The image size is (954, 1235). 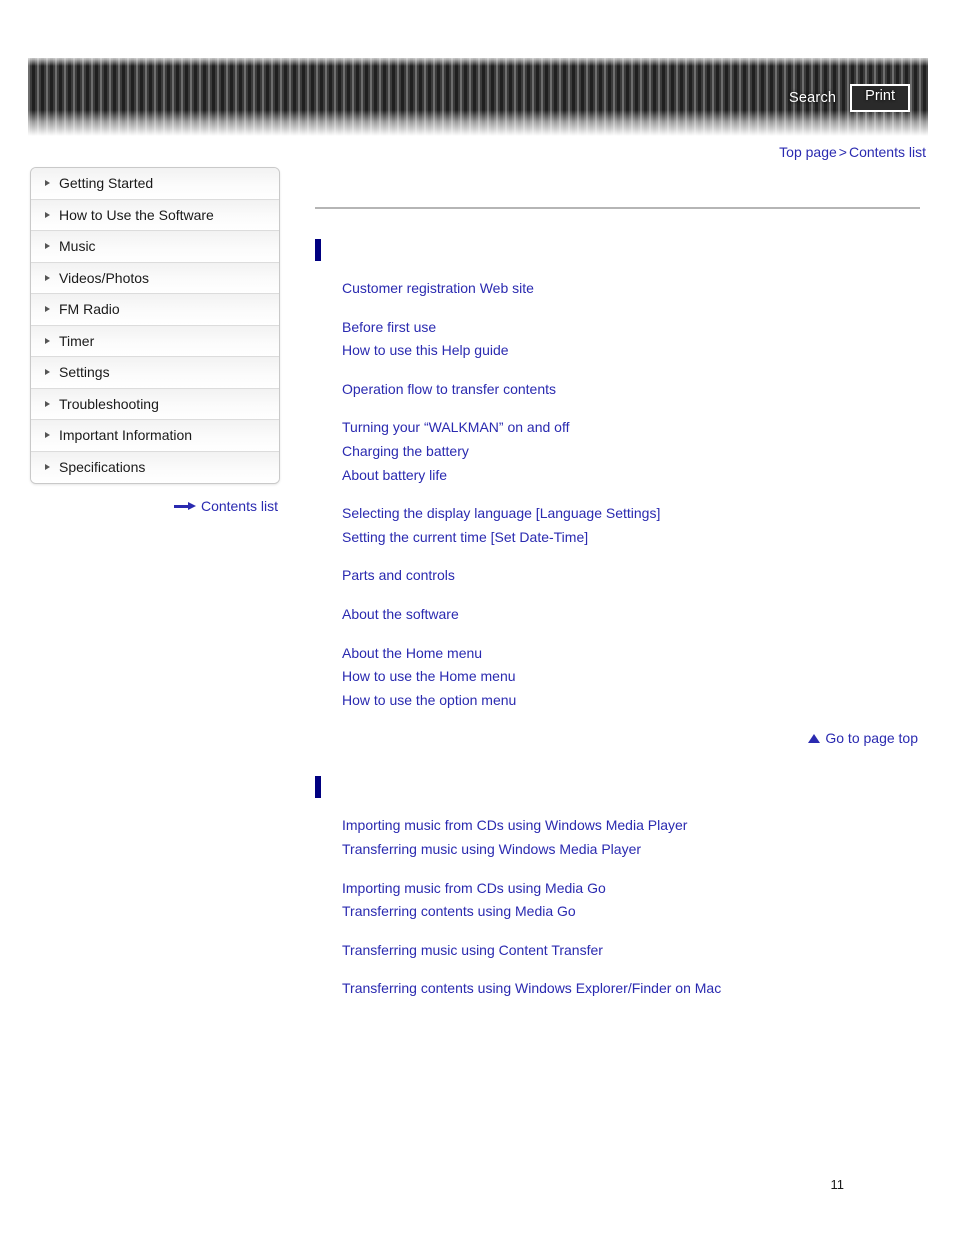 I want to click on contents-list-link: Contents list, so click(x=154, y=506).